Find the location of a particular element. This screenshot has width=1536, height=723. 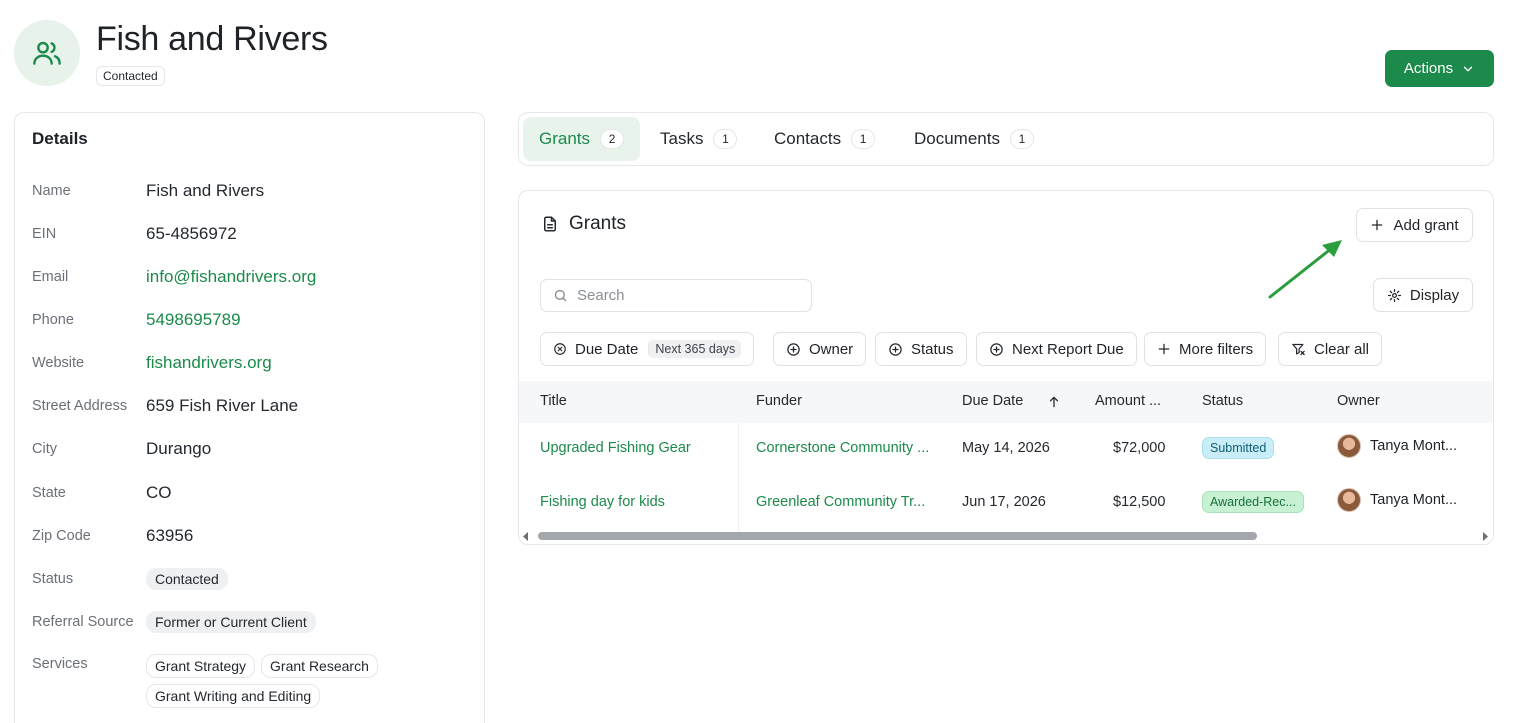

detail-label: Referral Source is located at coordinates (83, 622).